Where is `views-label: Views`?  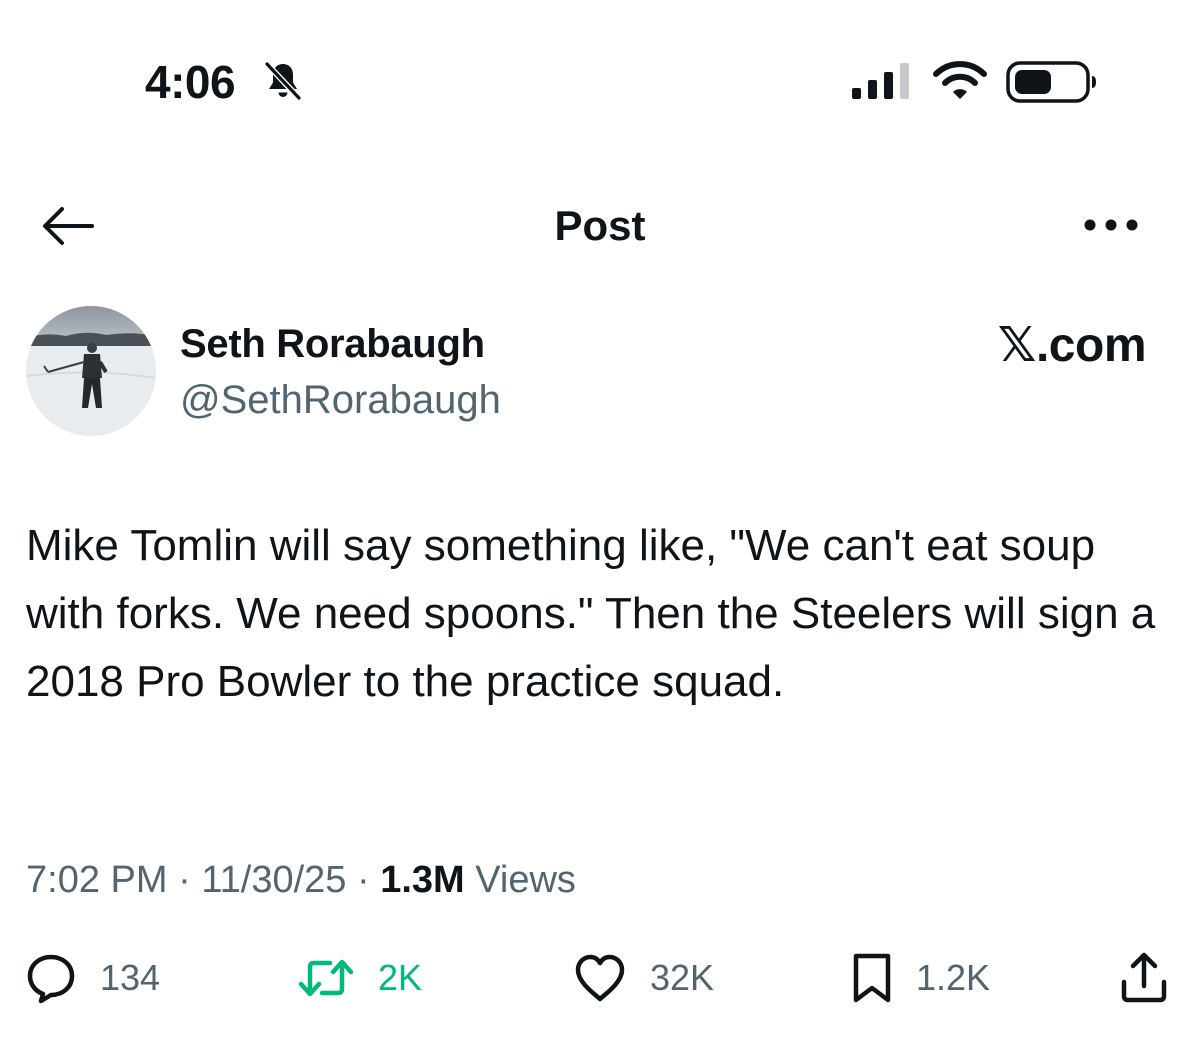
views-label: Views is located at coordinates (525, 880).